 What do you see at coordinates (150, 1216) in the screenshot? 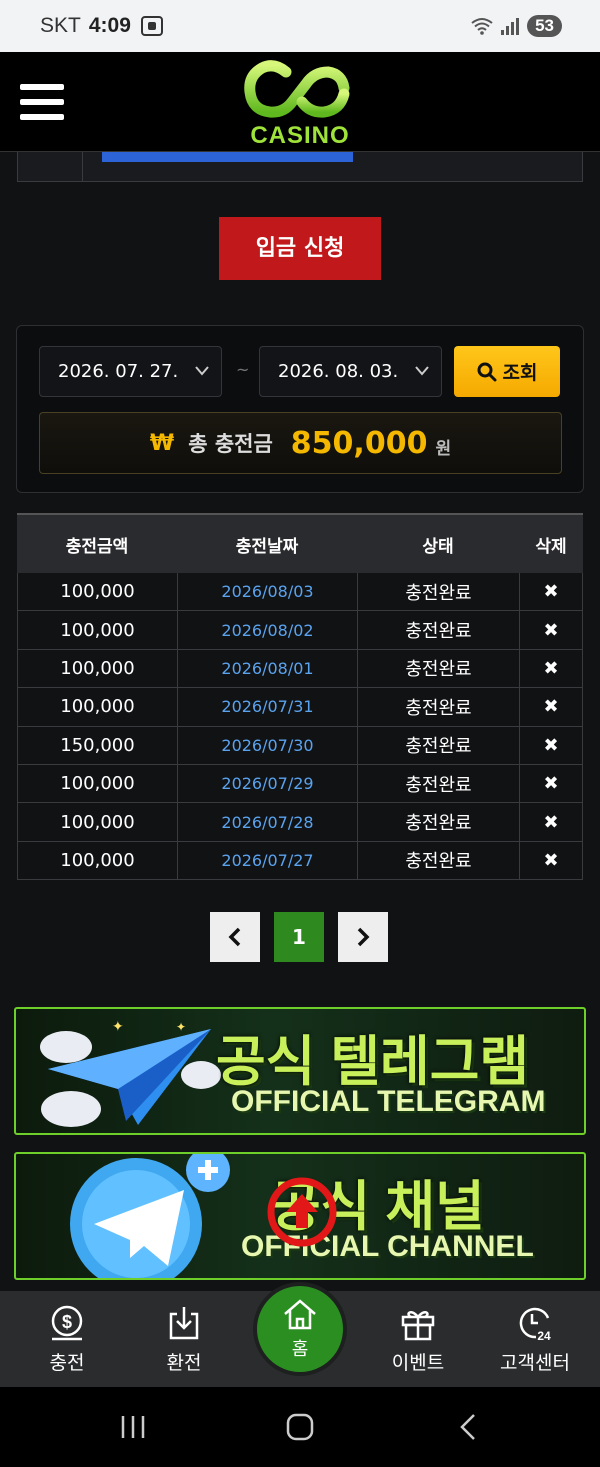
I see `telegram-logo-icon` at bounding box center [150, 1216].